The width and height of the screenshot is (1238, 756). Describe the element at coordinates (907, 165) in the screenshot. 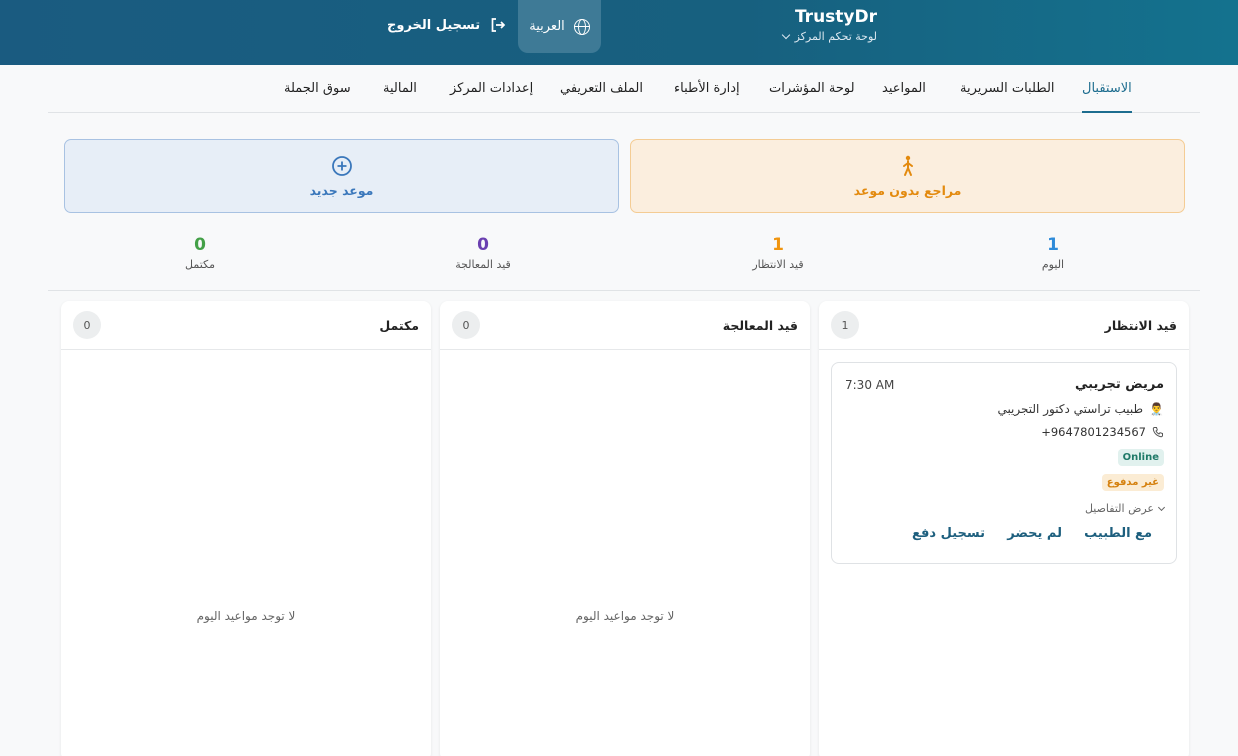

I see `walking-person-icon` at that location.